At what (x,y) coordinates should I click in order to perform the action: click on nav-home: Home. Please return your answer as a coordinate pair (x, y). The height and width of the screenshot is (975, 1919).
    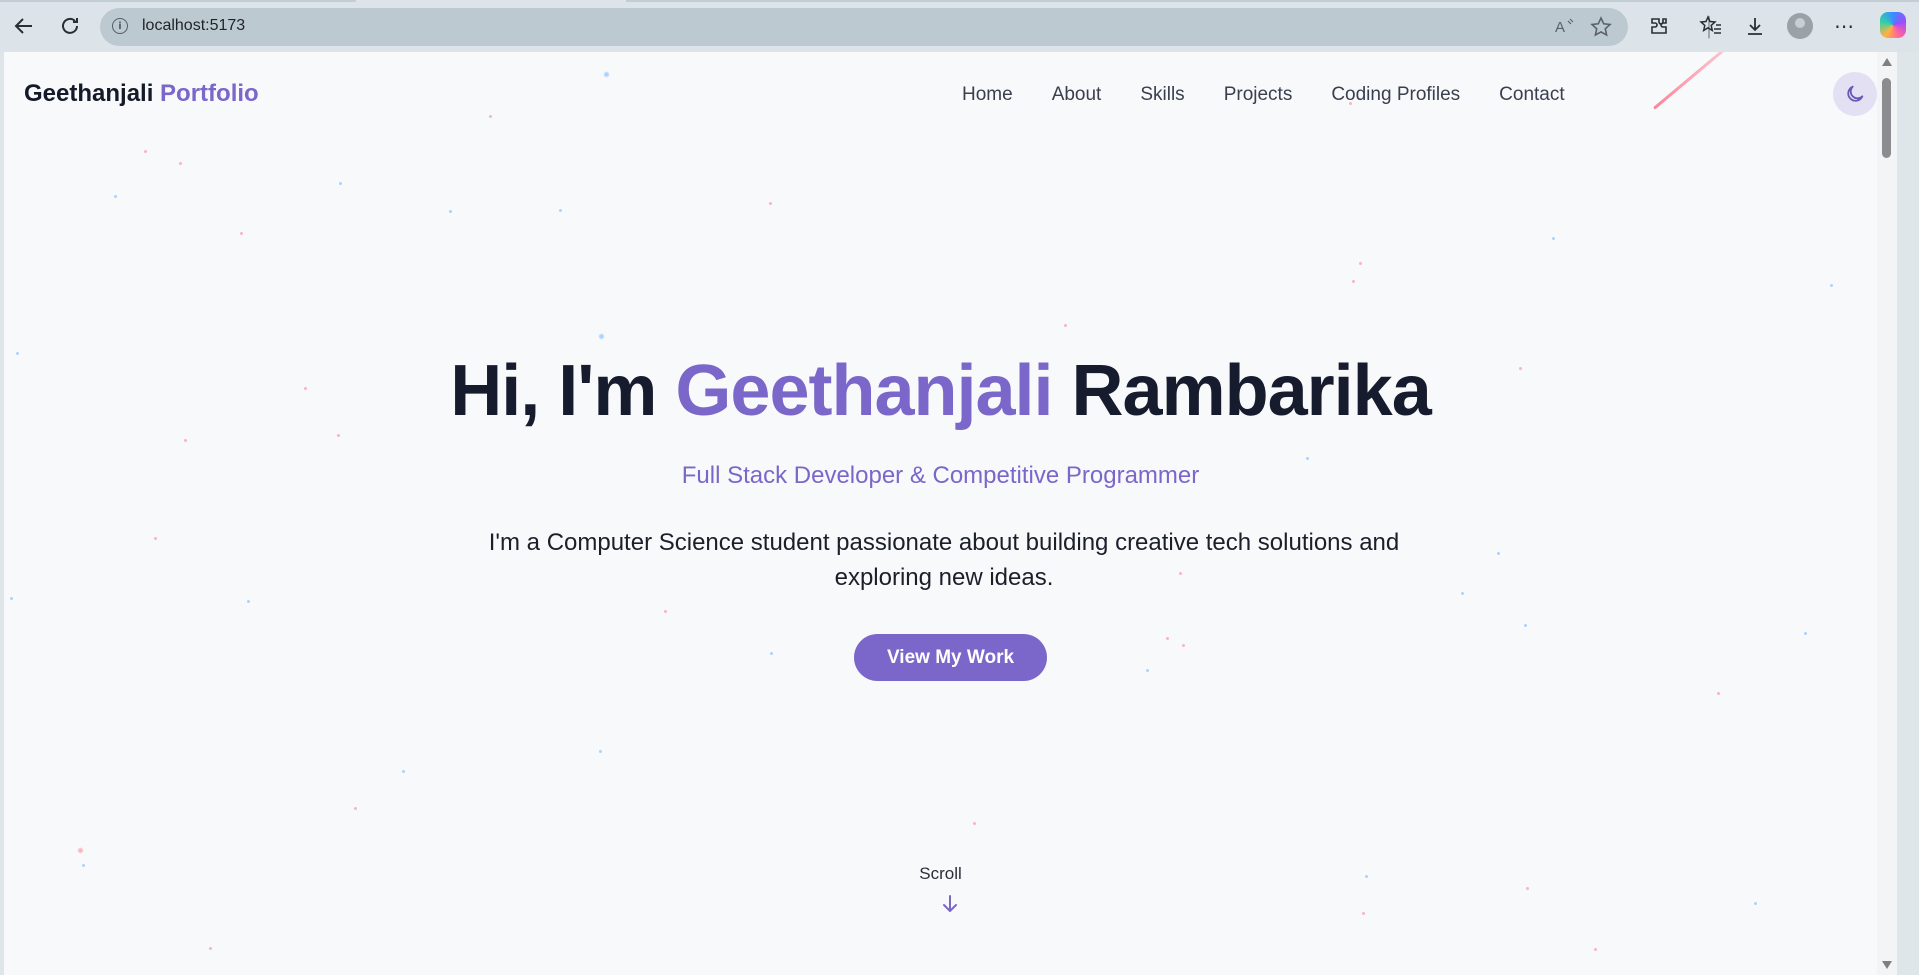
    Looking at the image, I should click on (987, 95).